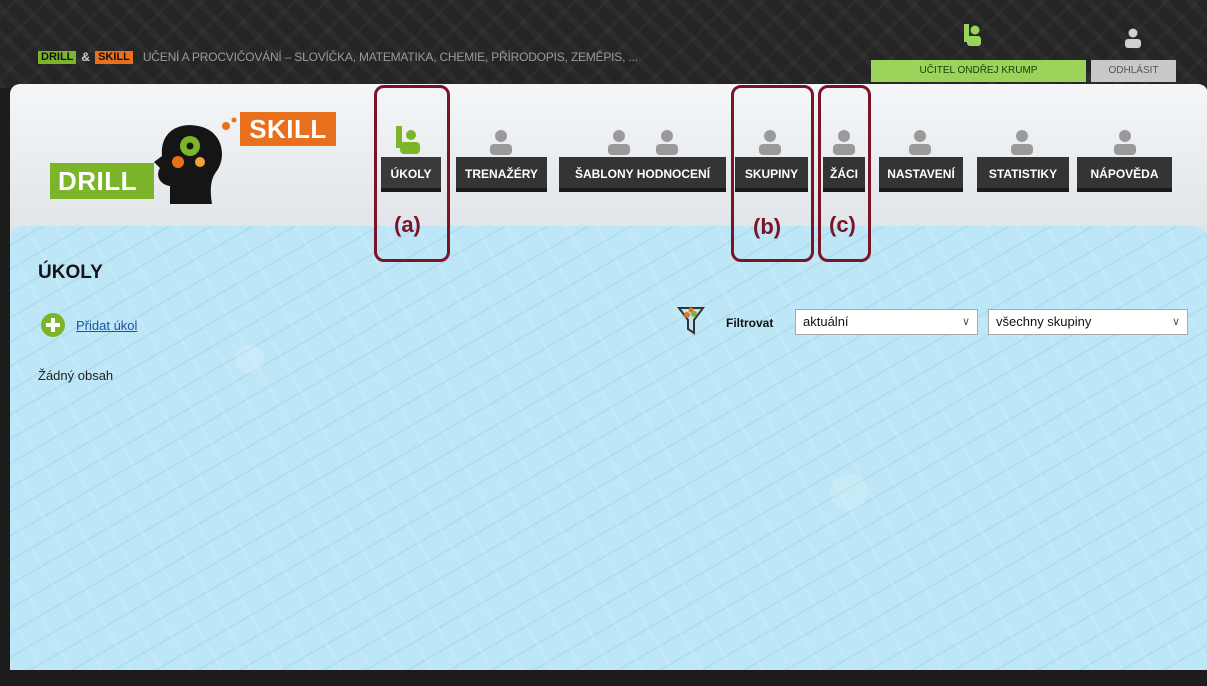  Describe the element at coordinates (978, 71) in the screenshot. I see `teacher-account-tab: UČITEL ONDŘEJ KRUMP` at that location.